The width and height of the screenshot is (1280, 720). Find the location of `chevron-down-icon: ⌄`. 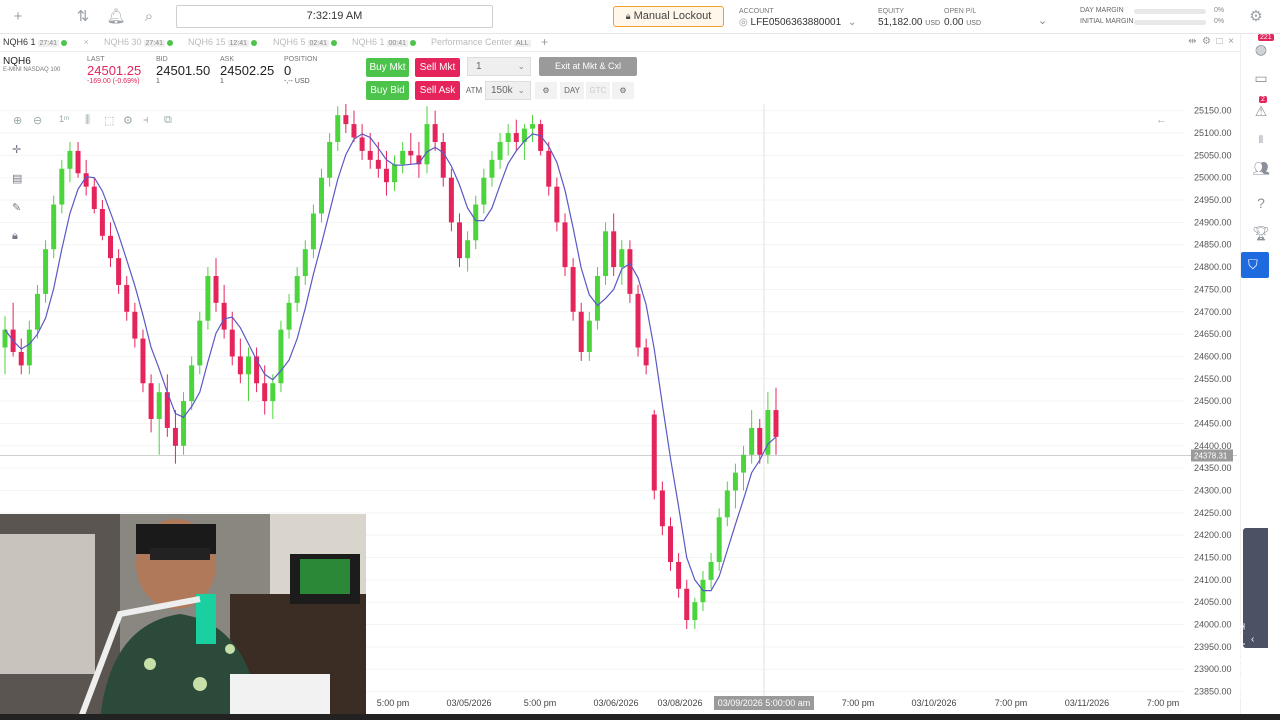

chevron-down-icon: ⌄ is located at coordinates (1042, 20).